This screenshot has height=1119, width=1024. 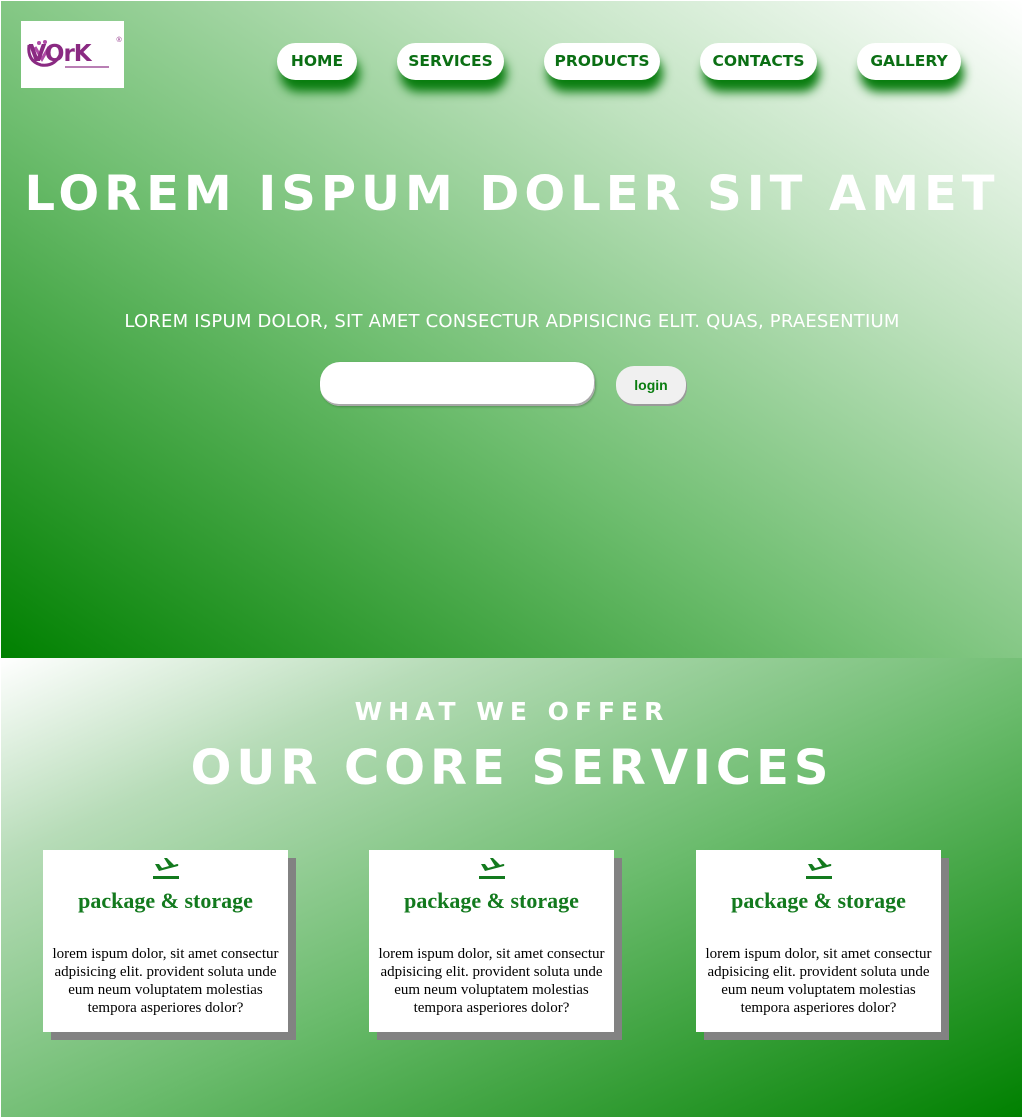 What do you see at coordinates (317, 61) in the screenshot?
I see `nav-home: HOME` at bounding box center [317, 61].